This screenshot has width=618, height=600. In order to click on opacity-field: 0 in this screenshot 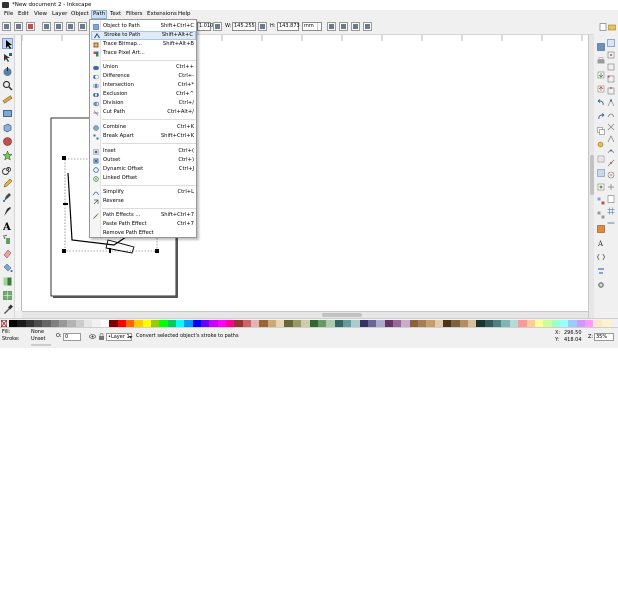, I will do `click(72, 337)`.